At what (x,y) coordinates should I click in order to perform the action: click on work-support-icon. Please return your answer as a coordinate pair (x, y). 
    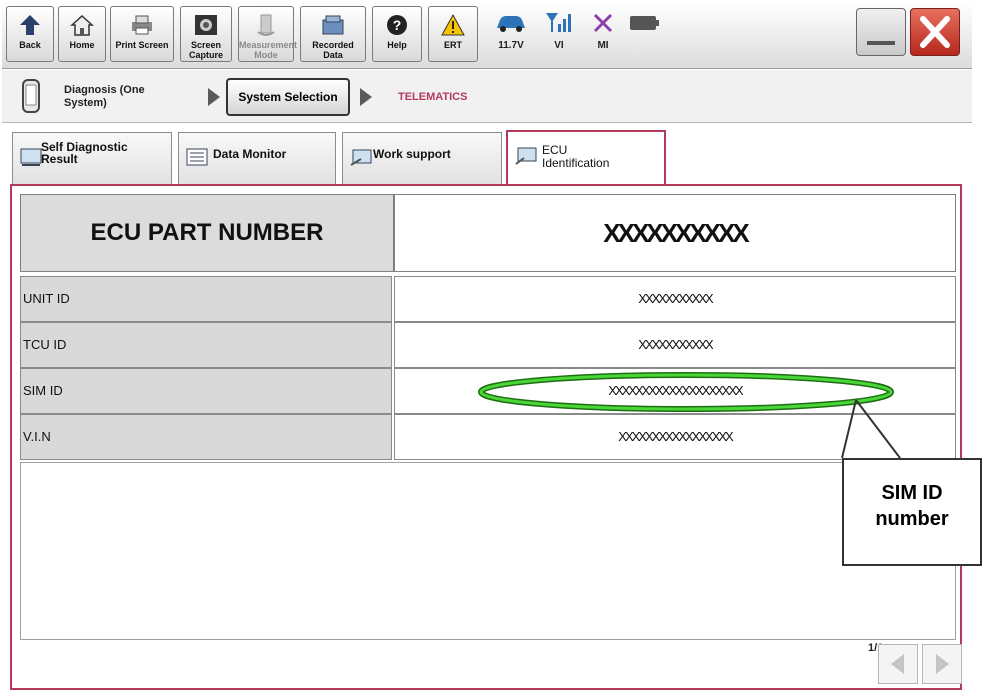
    Looking at the image, I should click on (361, 157).